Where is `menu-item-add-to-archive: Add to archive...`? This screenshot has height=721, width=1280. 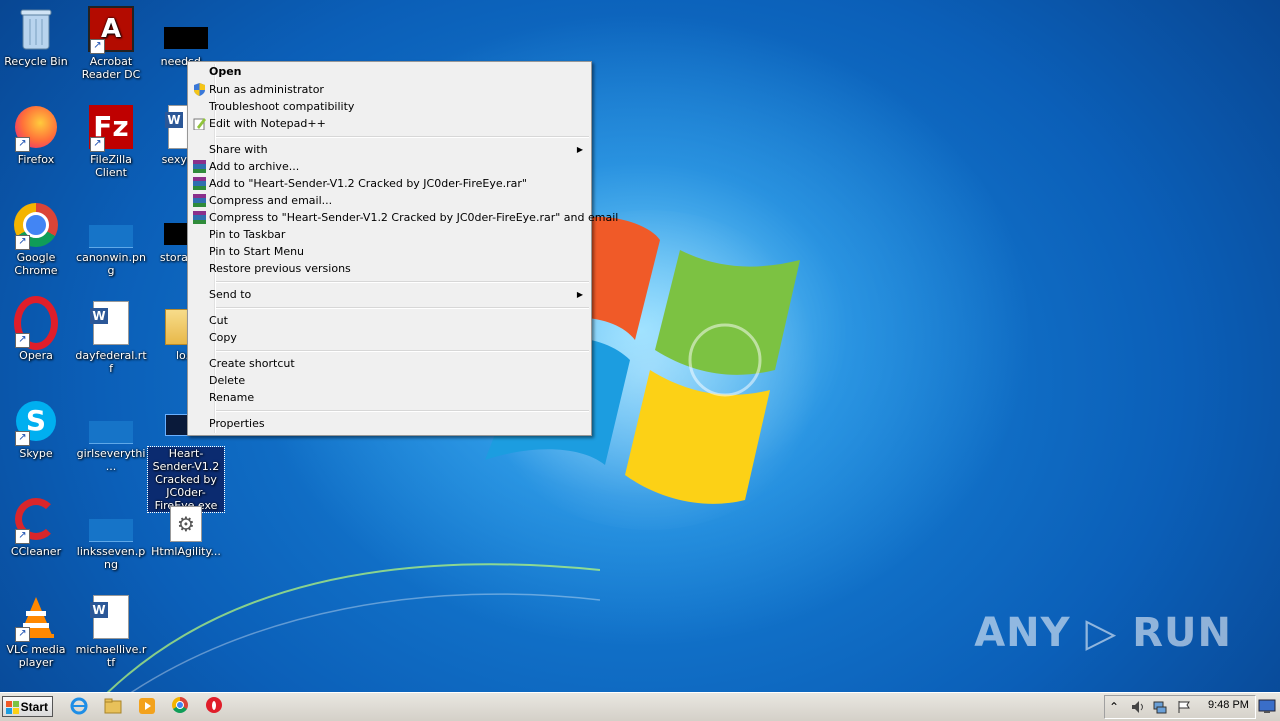
menu-item-add-to-archive: Add to archive... is located at coordinates (389, 166).